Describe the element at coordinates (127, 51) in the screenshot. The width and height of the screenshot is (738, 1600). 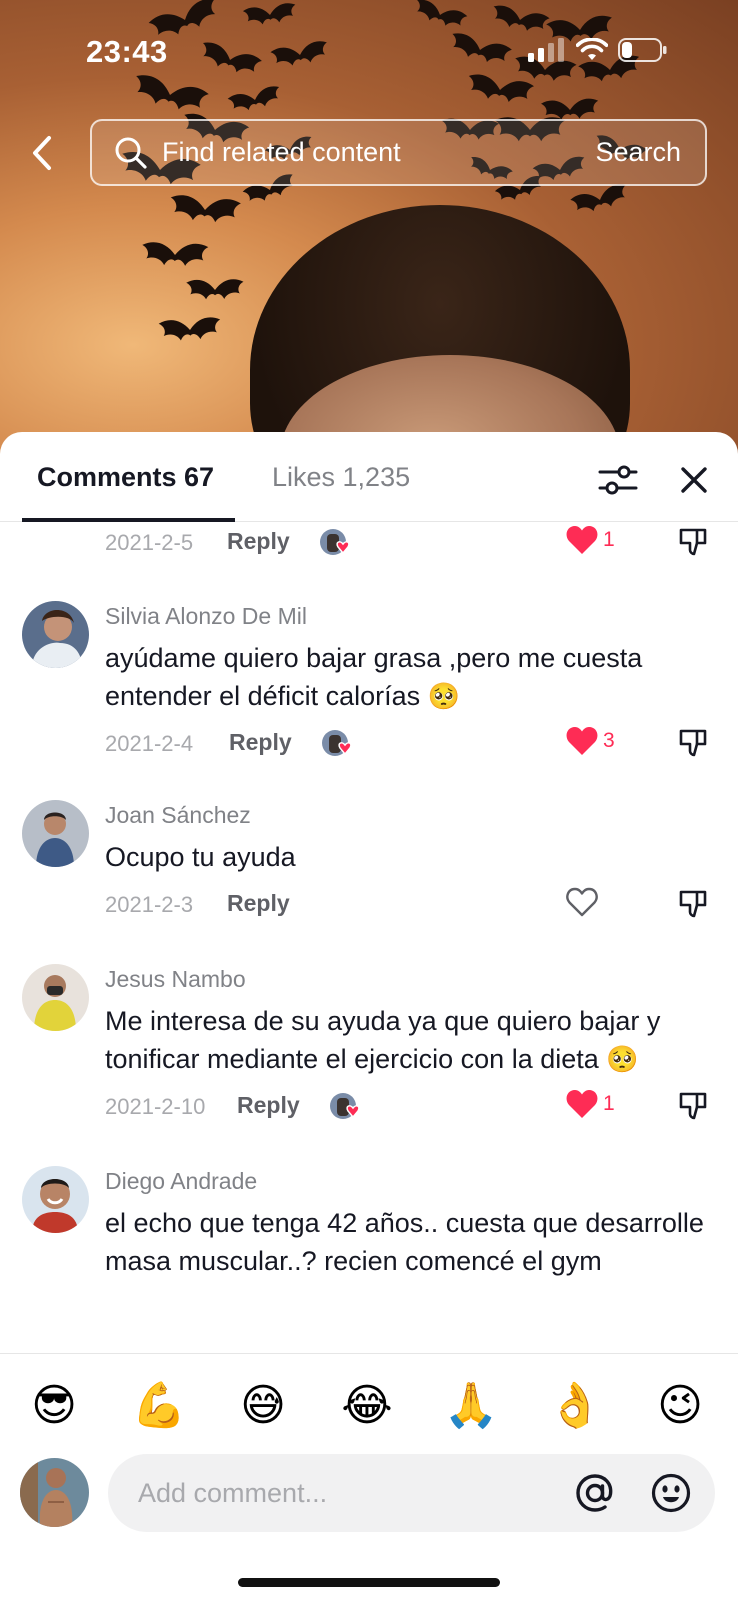
I see `status-time: 23:43` at that location.